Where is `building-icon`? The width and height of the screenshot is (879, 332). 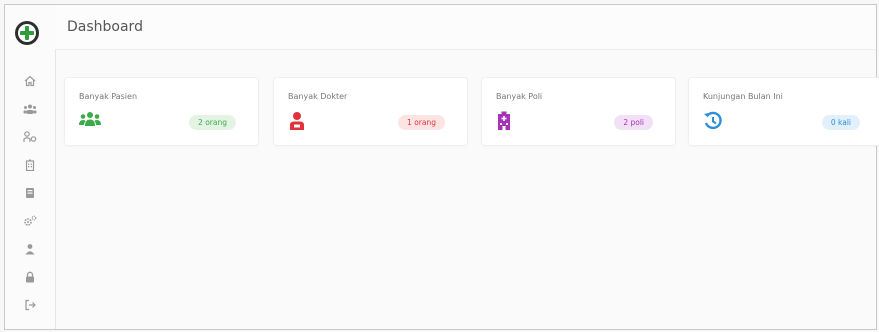
building-icon is located at coordinates (30, 165).